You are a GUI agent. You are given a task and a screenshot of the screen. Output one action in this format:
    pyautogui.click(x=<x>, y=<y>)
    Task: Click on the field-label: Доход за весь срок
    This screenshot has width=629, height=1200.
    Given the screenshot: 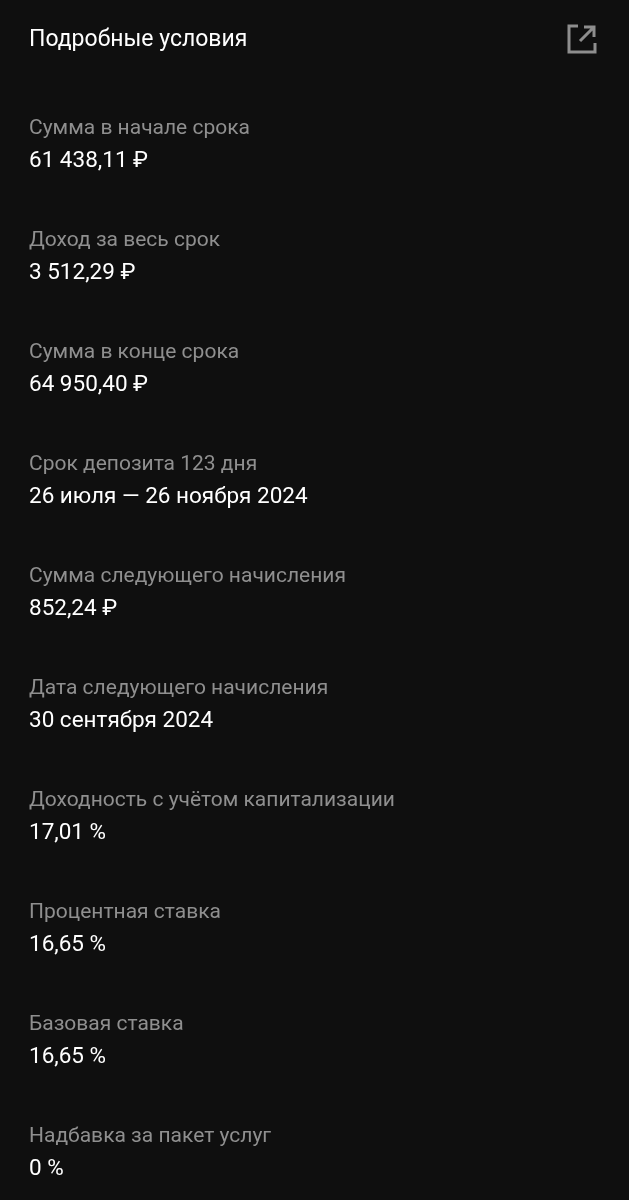 What is the action you would take?
    pyautogui.click(x=125, y=239)
    